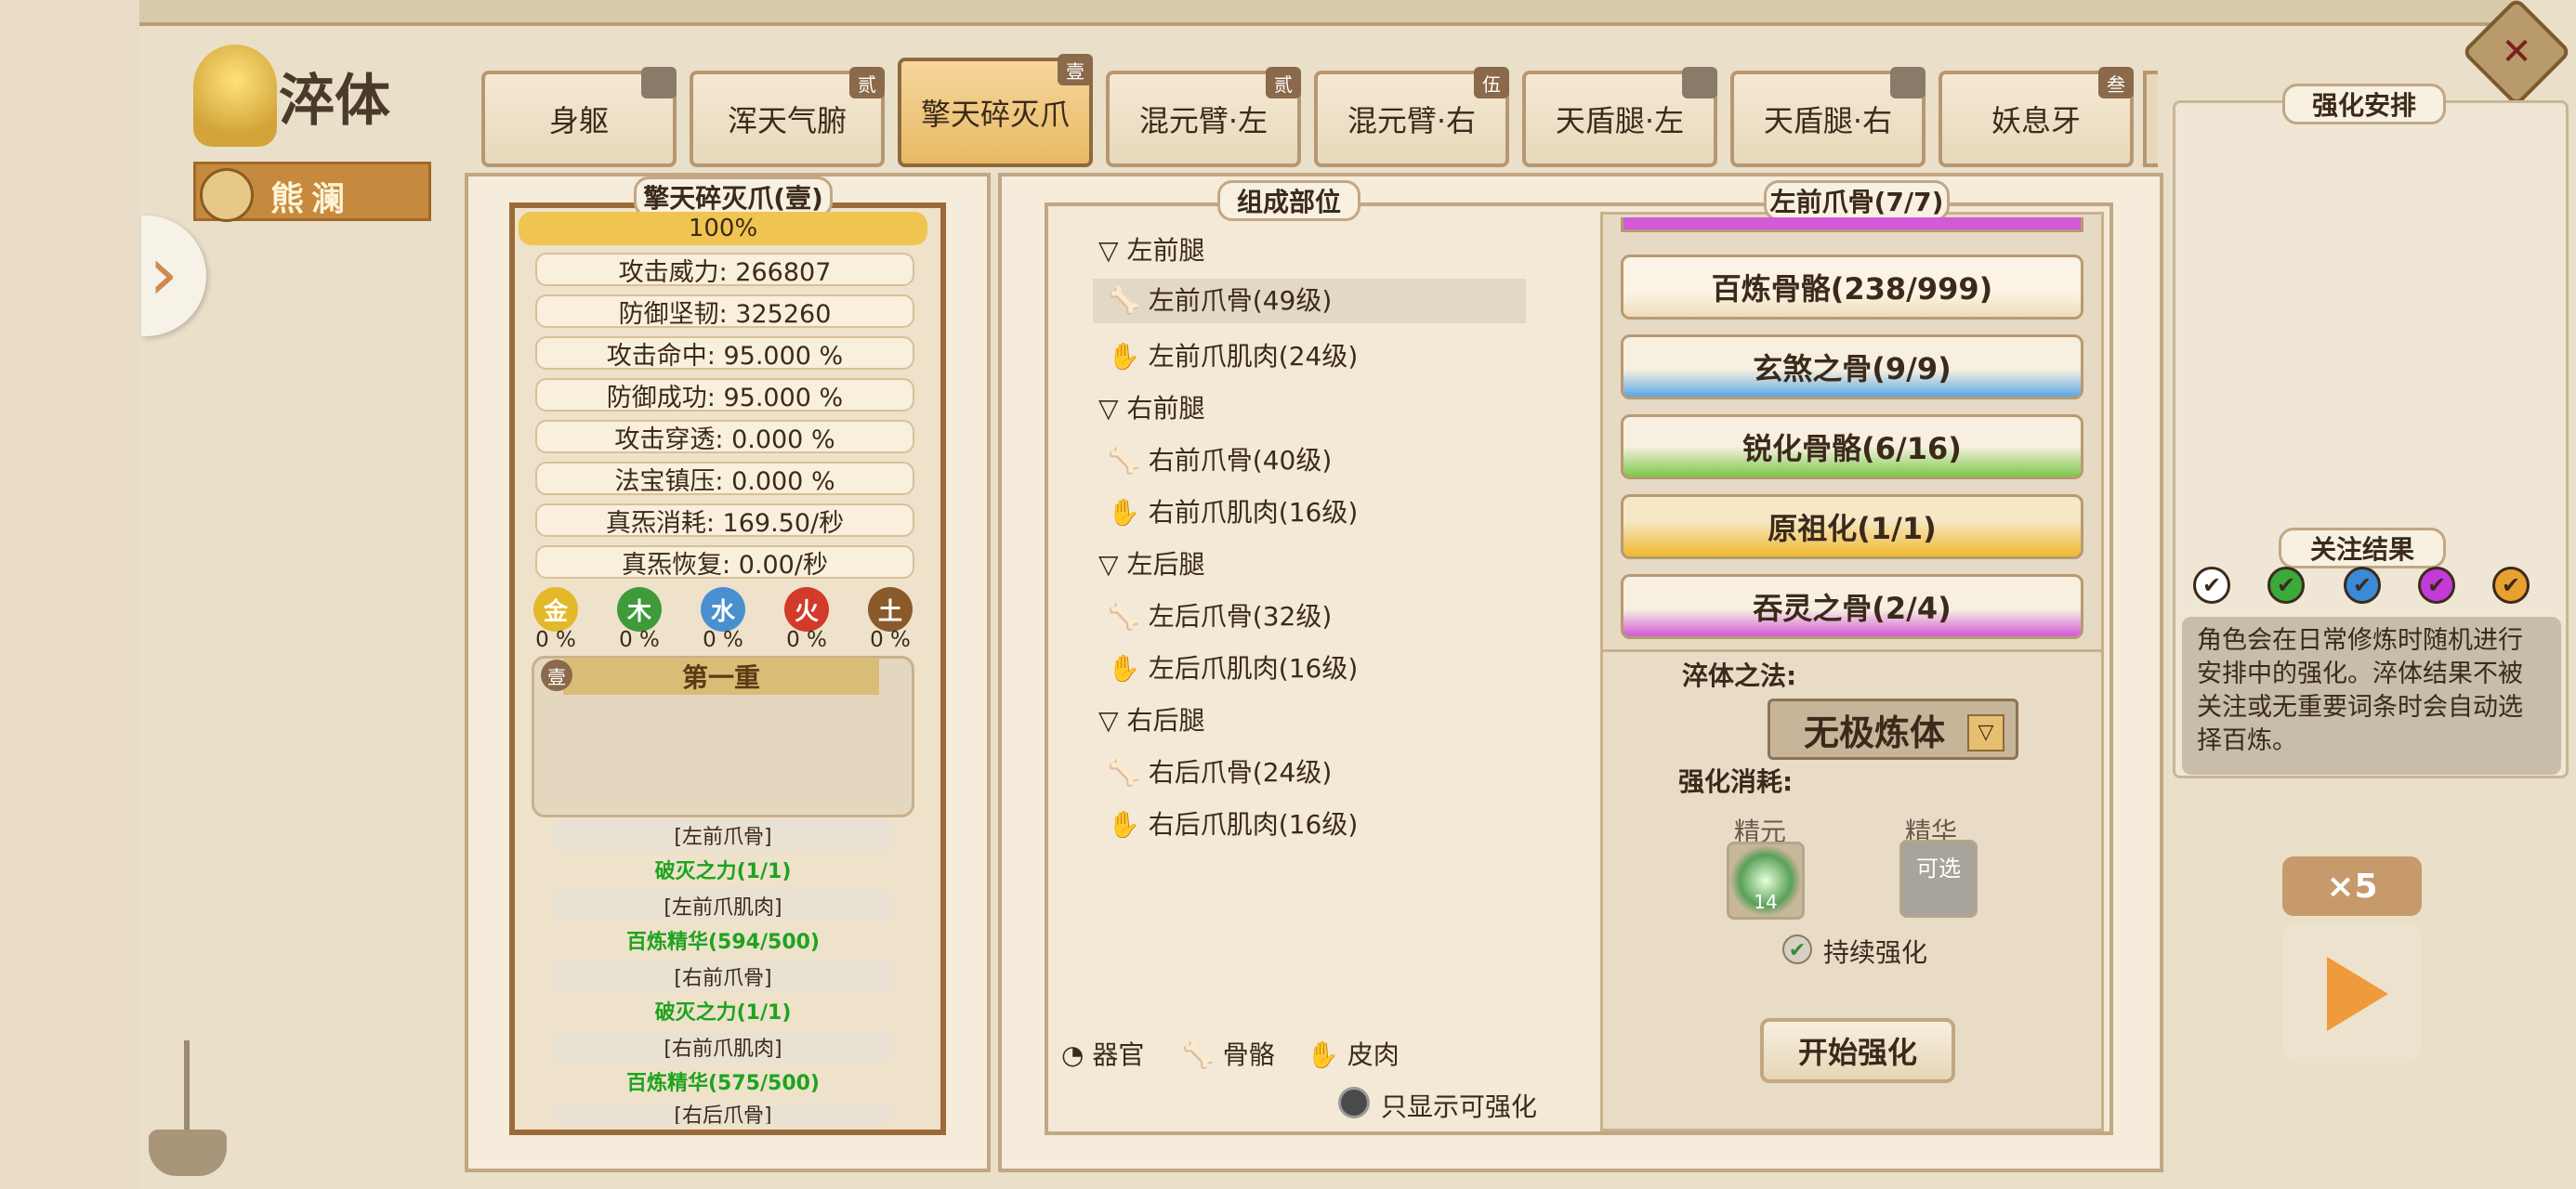 This screenshot has height=1189, width=2576. Describe the element at coordinates (1852, 526) in the screenshot. I see `option-button: 原祖化(1/1)` at that location.